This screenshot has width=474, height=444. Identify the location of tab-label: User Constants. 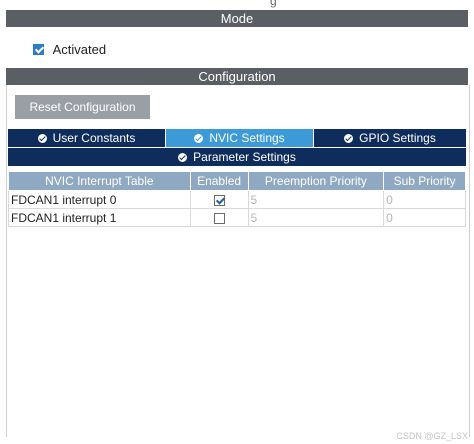
(94, 138).